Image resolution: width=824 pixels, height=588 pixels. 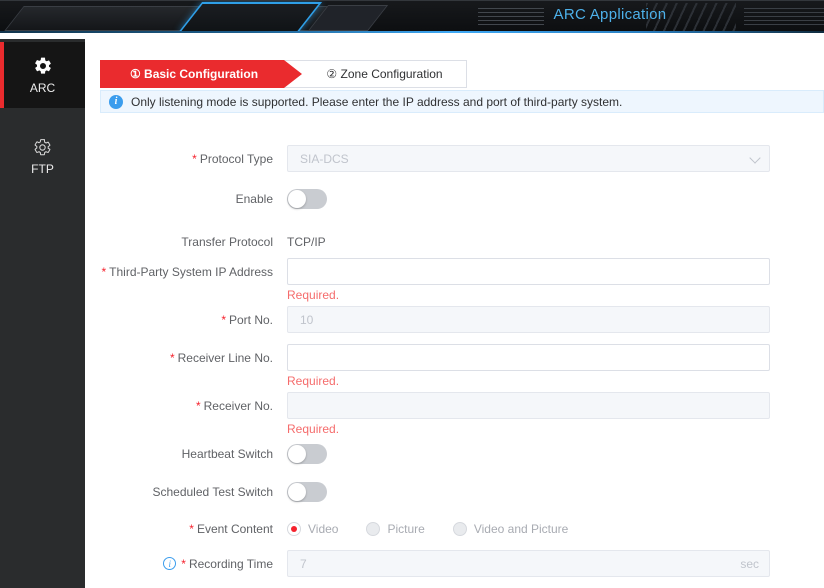 What do you see at coordinates (528, 158) in the screenshot?
I see `protocol-type-select` at bounding box center [528, 158].